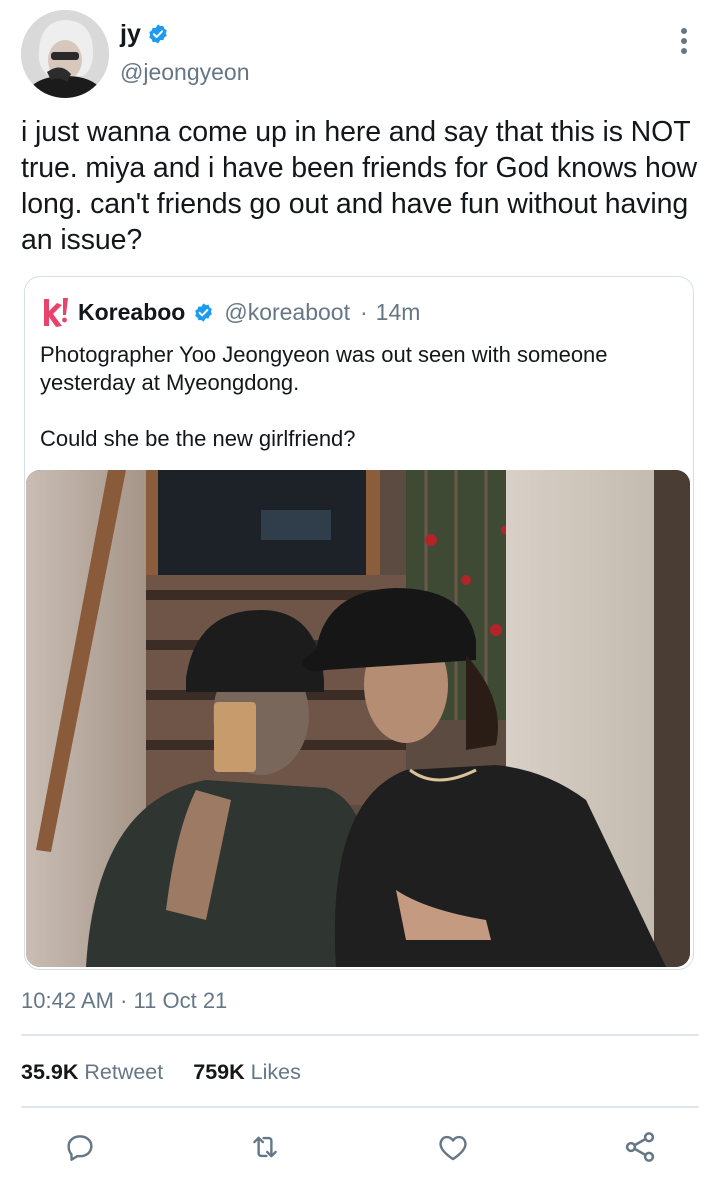 The width and height of the screenshot is (720, 1188). Describe the element at coordinates (453, 1147) in the screenshot. I see `like-icon` at that location.